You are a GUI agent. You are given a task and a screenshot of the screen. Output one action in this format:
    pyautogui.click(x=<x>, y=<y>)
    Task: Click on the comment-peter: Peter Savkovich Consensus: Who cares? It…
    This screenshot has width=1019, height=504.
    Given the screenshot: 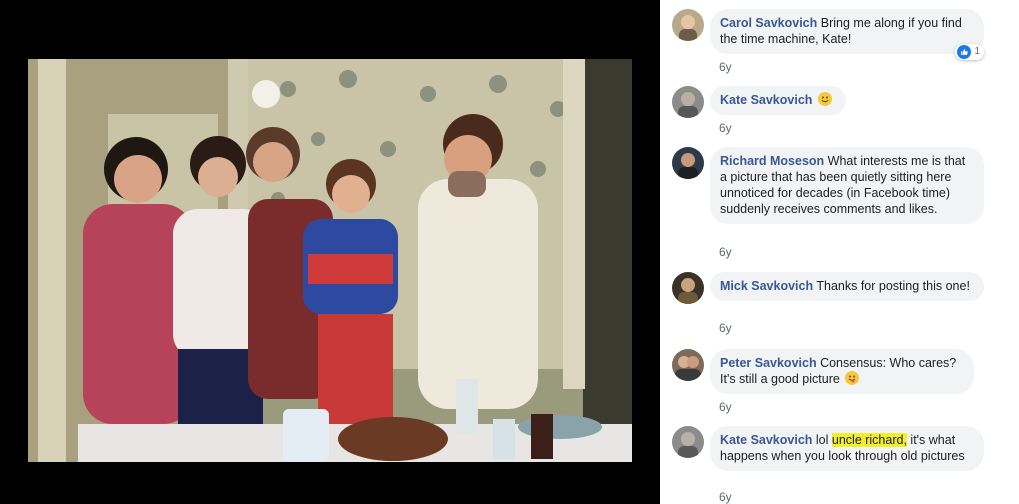 What is the action you would take?
    pyautogui.click(x=842, y=382)
    